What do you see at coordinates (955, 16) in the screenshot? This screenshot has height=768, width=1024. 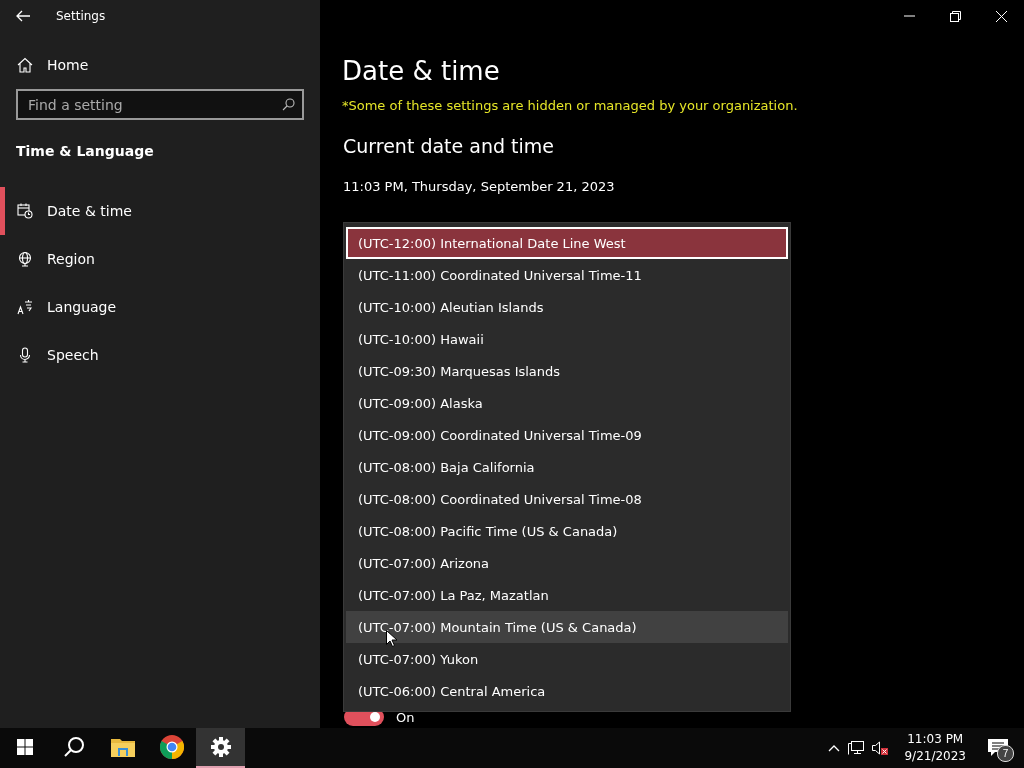 I see `restore-icon` at bounding box center [955, 16].